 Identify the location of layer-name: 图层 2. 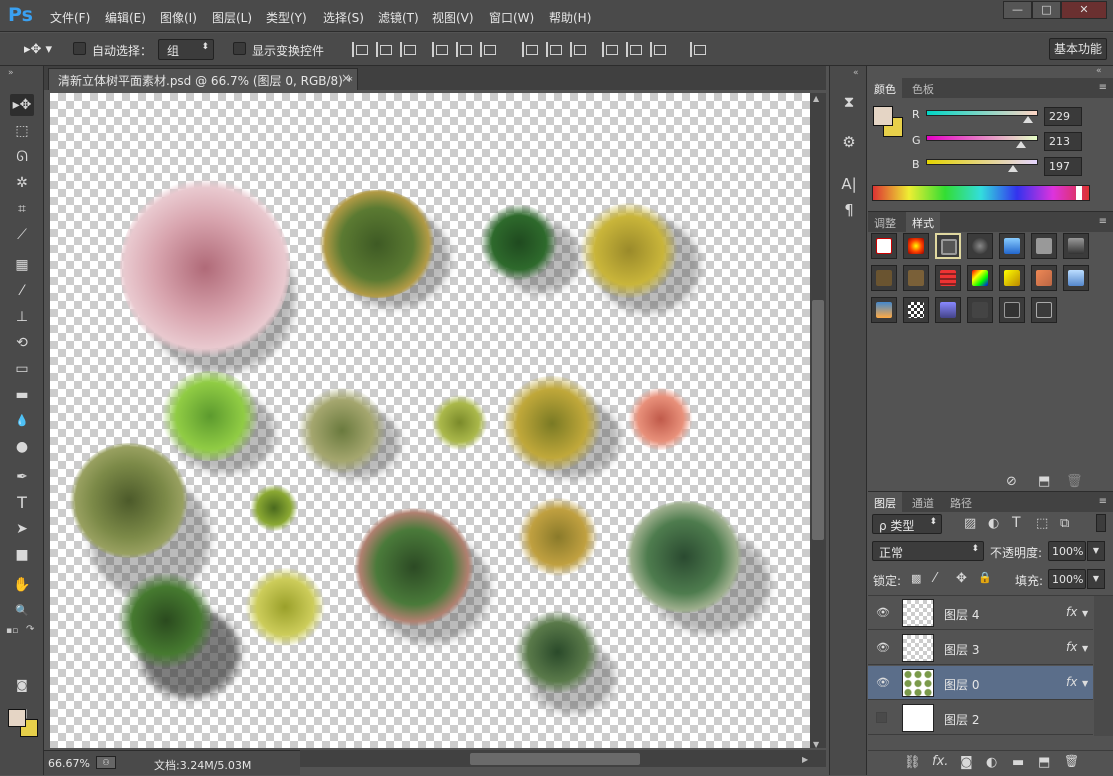
(961, 719).